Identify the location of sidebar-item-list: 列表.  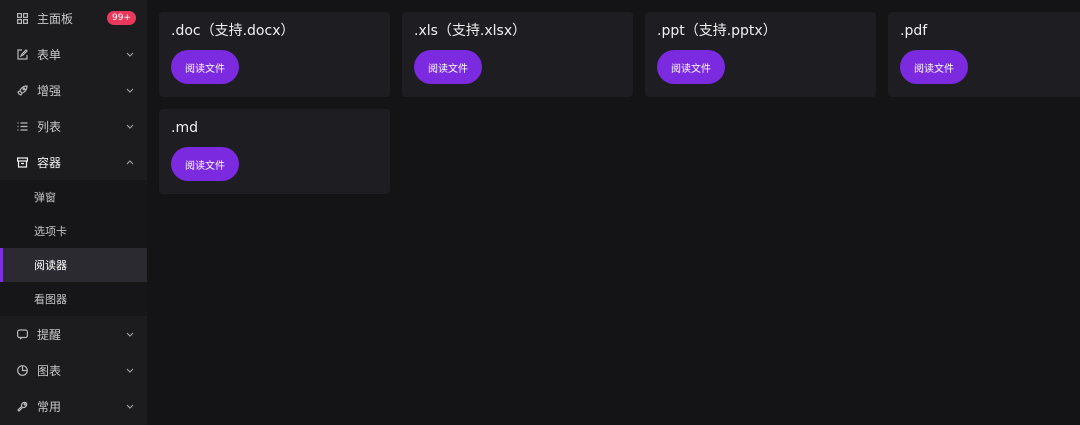
(73, 126).